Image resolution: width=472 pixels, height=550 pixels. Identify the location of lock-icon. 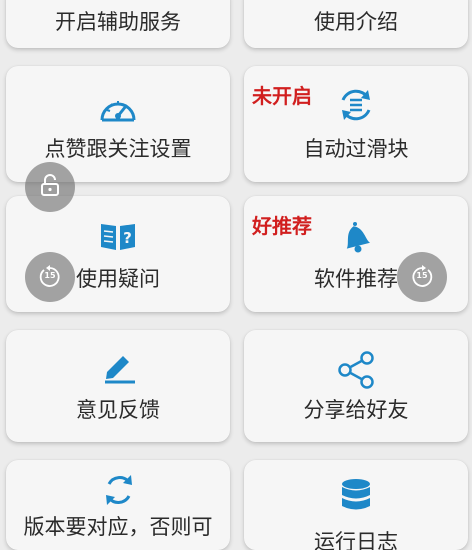
(50, 187).